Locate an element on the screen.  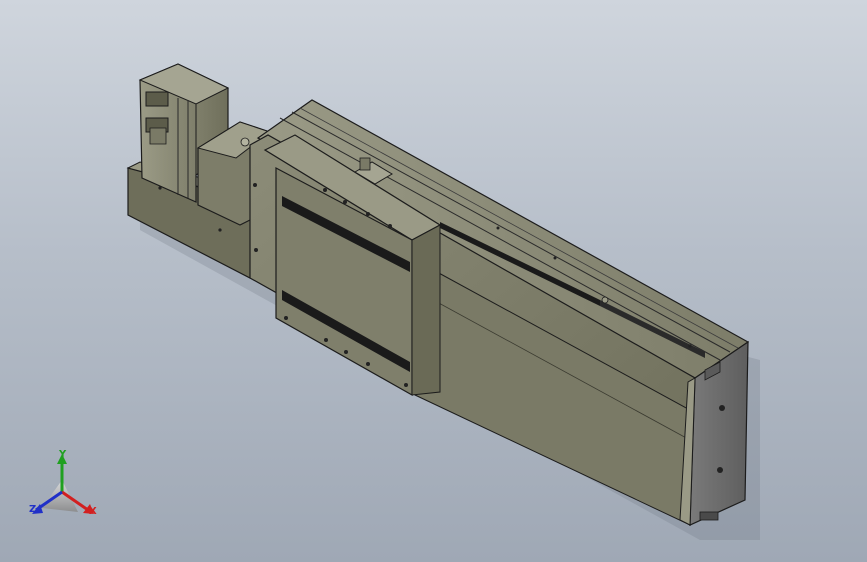
triad-z-label: Z is located at coordinates (33, 509).